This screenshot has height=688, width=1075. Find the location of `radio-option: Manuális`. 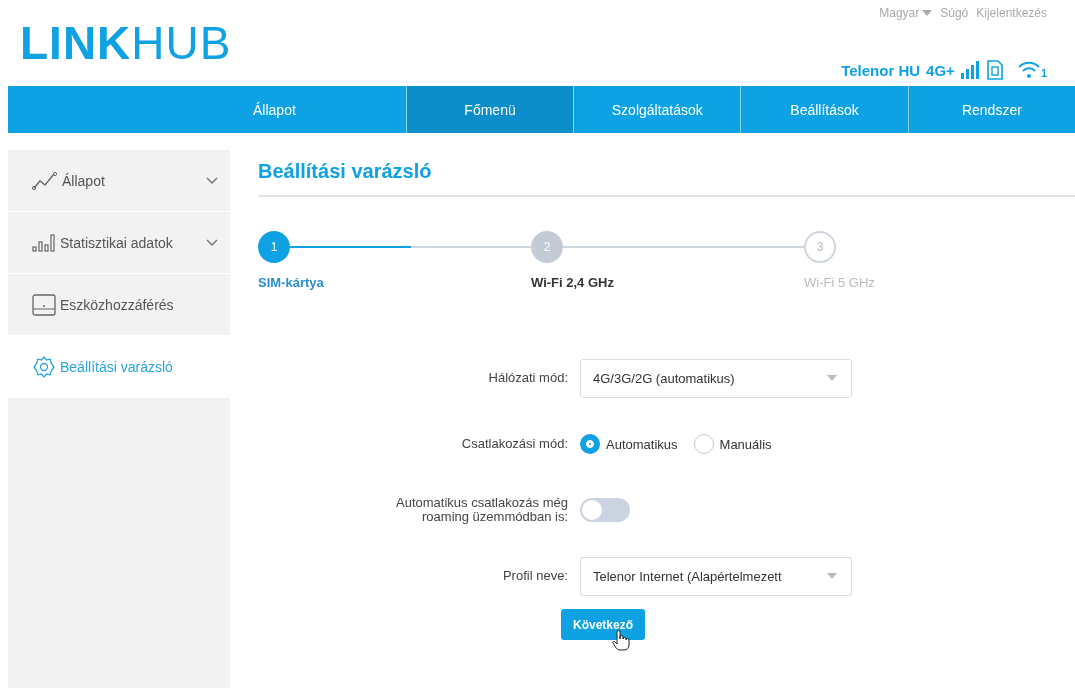

radio-option: Manuális is located at coordinates (732, 444).